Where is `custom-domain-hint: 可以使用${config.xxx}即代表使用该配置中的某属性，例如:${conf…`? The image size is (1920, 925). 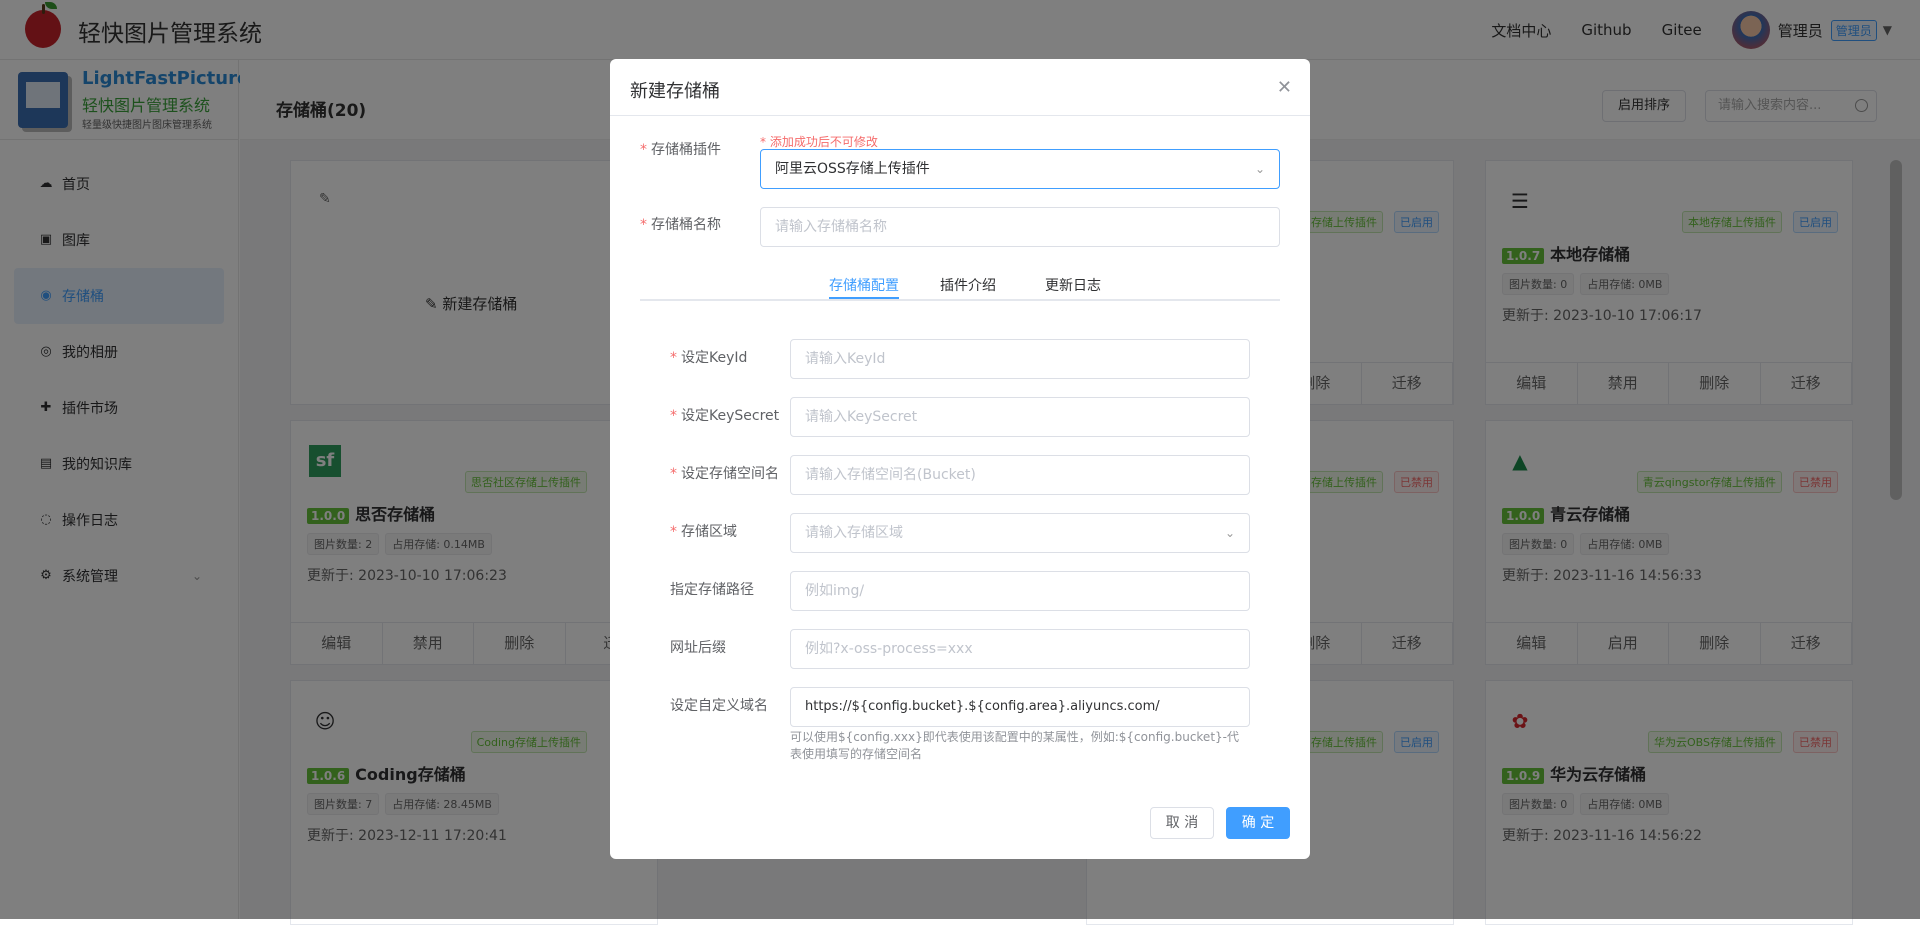
custom-domain-hint: 可以使用${config.xxx}即代表使用该配置中的某属性，例如:${conf… is located at coordinates (1014, 745).